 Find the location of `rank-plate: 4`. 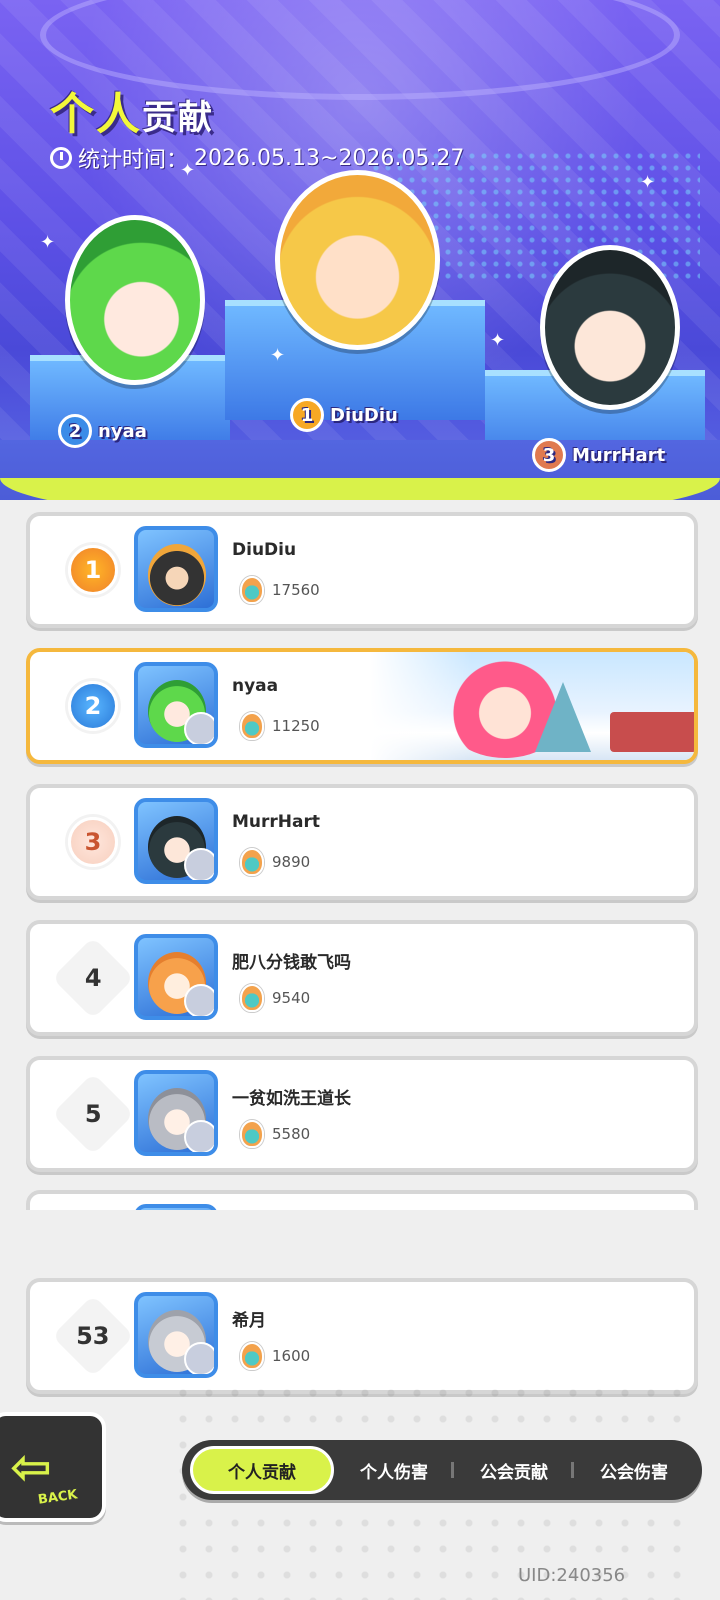

rank-plate: 4 is located at coordinates (93, 978).